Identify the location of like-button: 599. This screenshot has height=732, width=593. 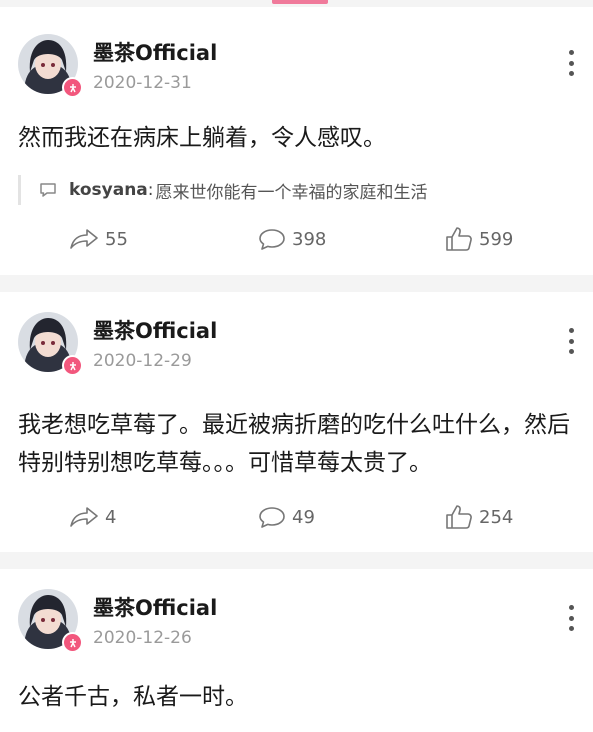
(479, 239).